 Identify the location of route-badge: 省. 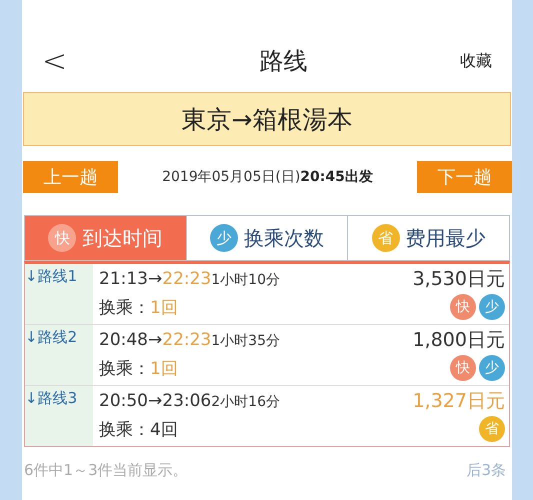
(492, 429).